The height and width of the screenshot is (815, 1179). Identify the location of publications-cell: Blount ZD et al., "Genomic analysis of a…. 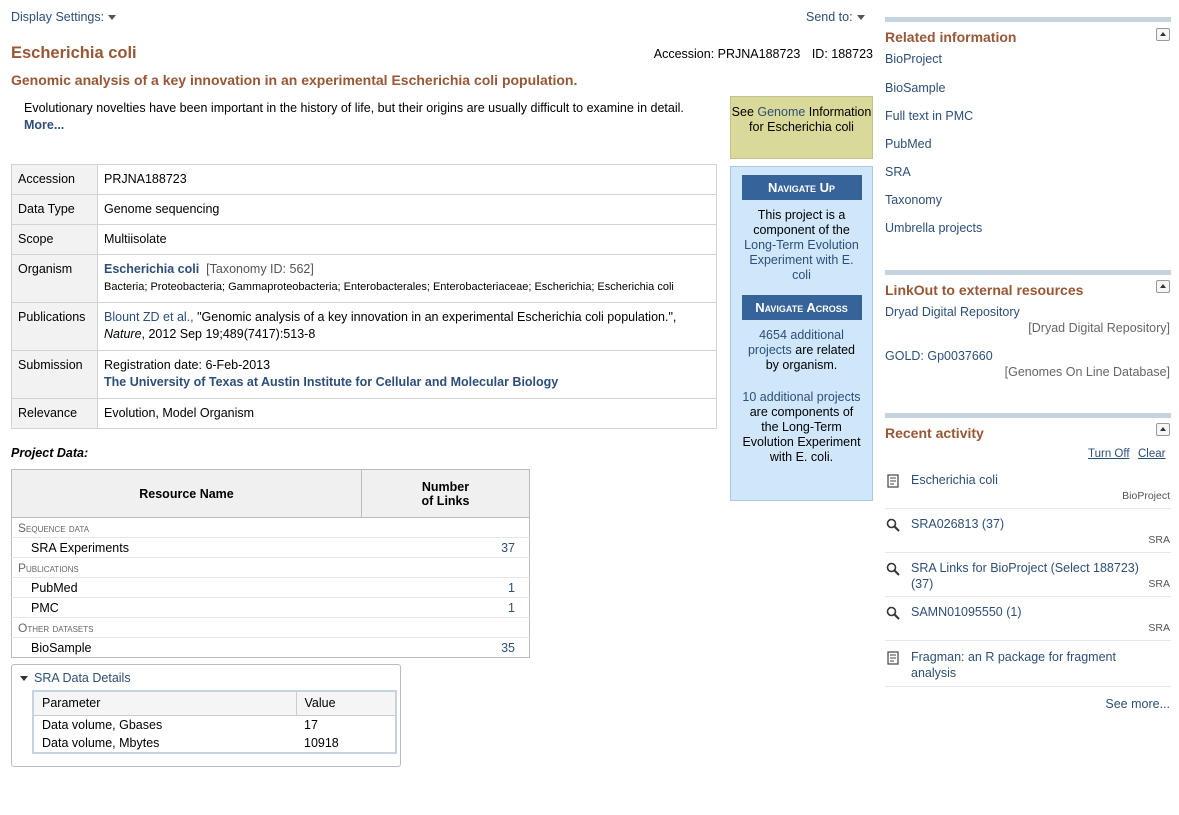
(407, 326).